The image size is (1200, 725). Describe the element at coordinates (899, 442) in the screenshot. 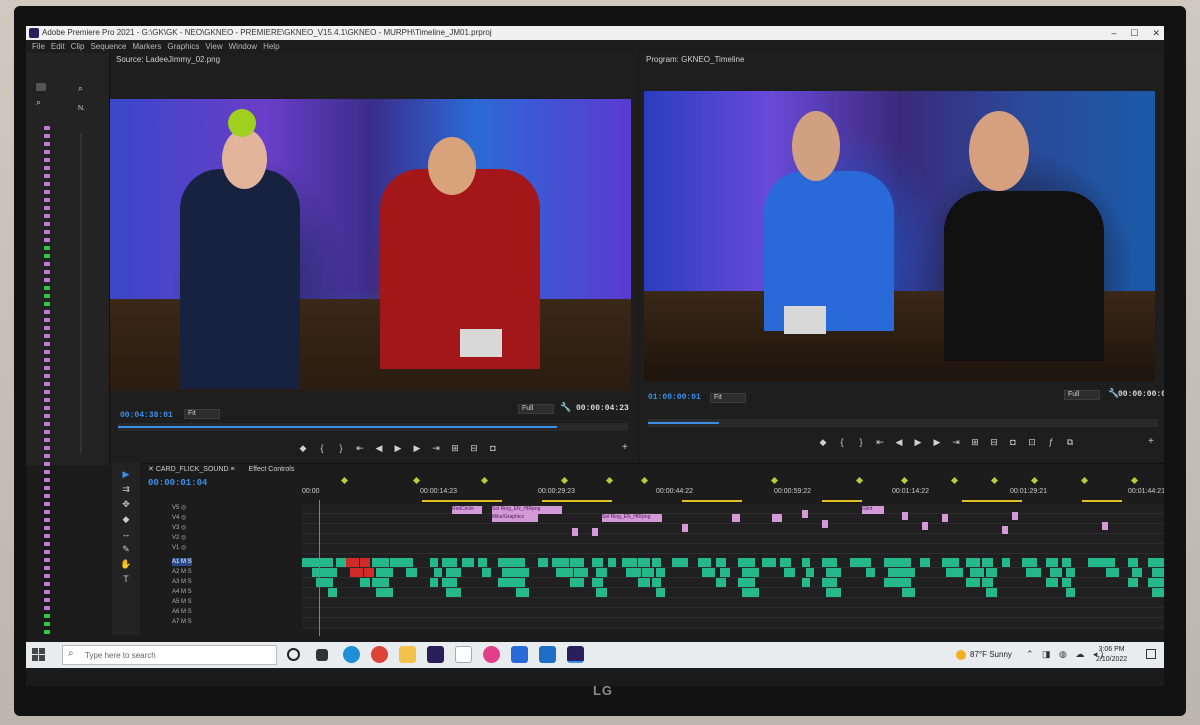

I see `step-back-icon: ◀` at that location.